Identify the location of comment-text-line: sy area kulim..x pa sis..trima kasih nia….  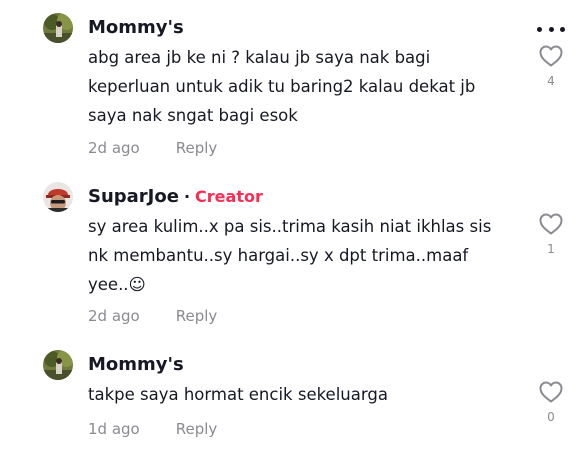
(290, 226).